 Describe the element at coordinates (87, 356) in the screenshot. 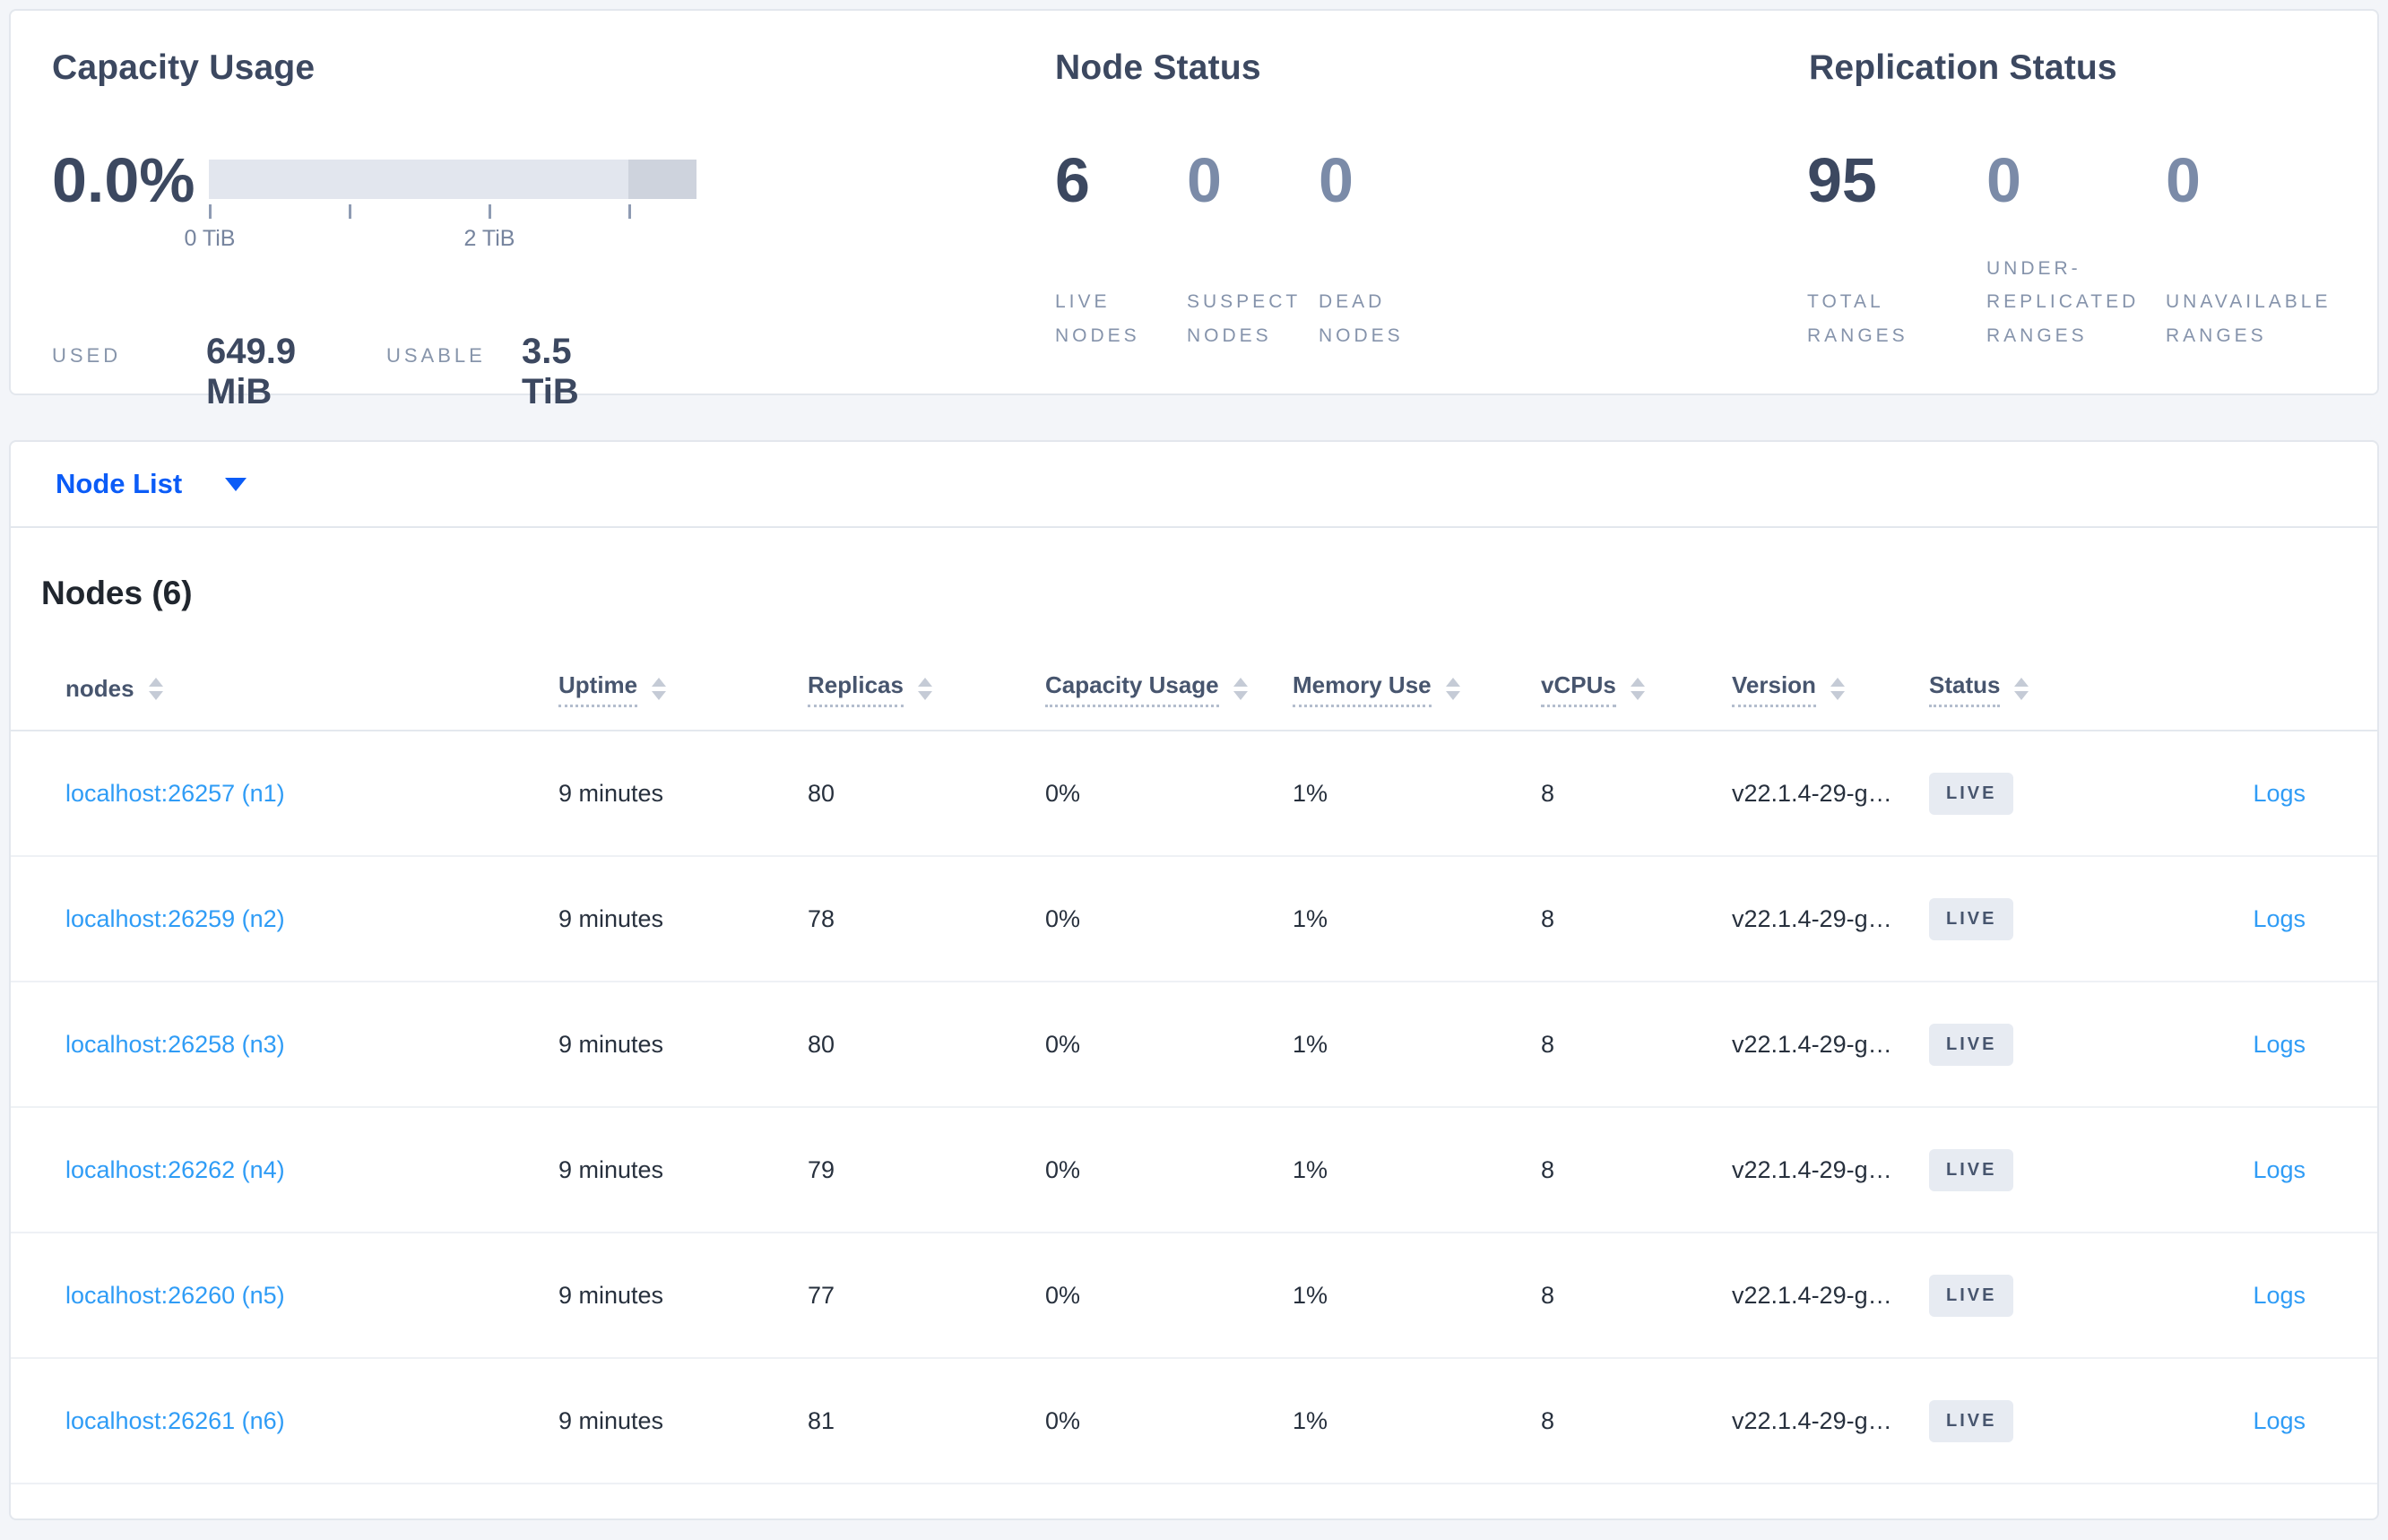

I see `used-label: USED` at that location.